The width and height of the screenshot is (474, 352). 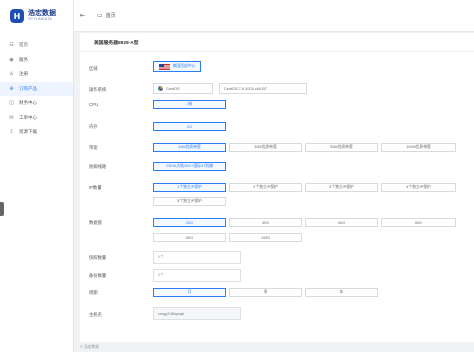 What do you see at coordinates (189, 187) in the screenshot?
I see `ip-option: 1个独立IP保护` at bounding box center [189, 187].